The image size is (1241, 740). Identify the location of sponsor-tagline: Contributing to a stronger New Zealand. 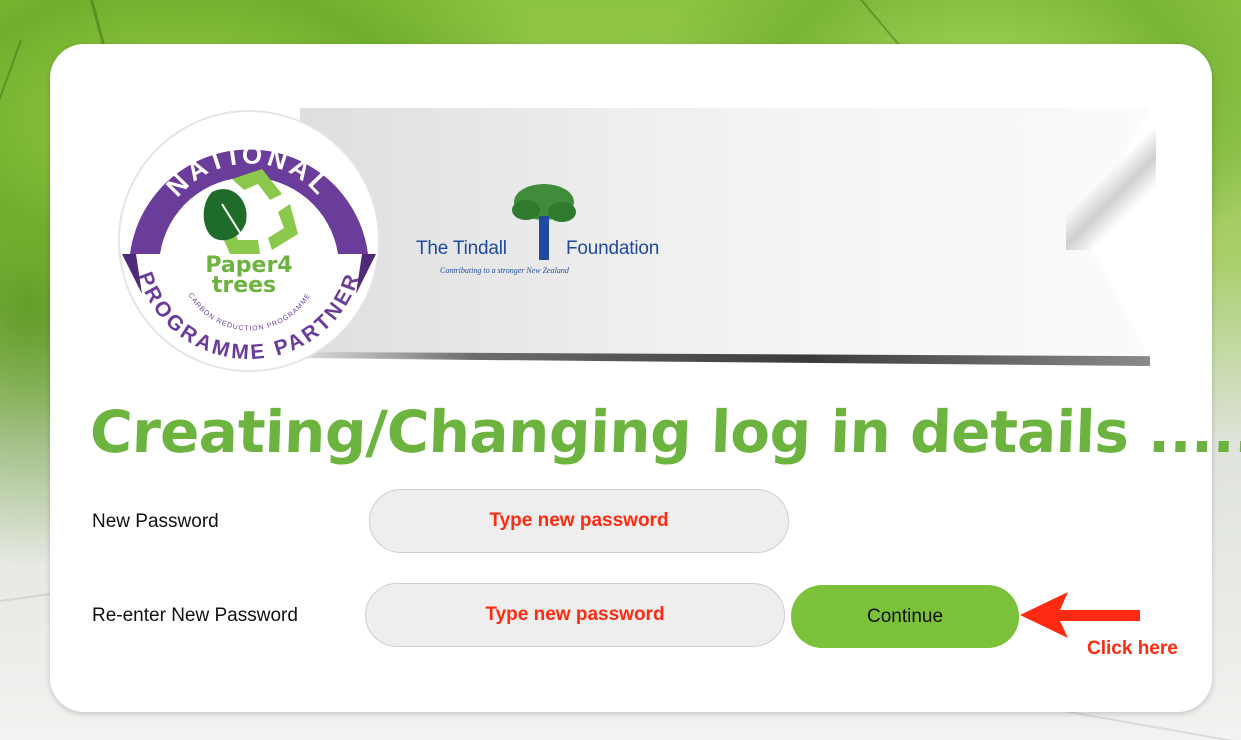
(504, 270).